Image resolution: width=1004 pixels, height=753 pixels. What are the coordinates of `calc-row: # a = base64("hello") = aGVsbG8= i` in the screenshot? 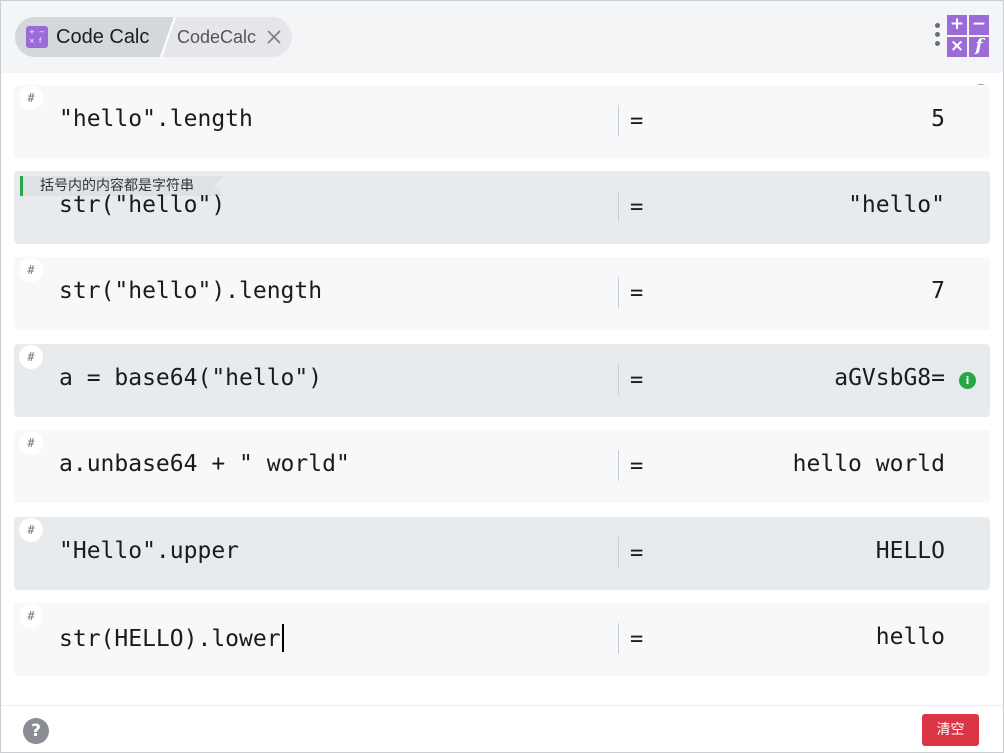 It's located at (502, 380).